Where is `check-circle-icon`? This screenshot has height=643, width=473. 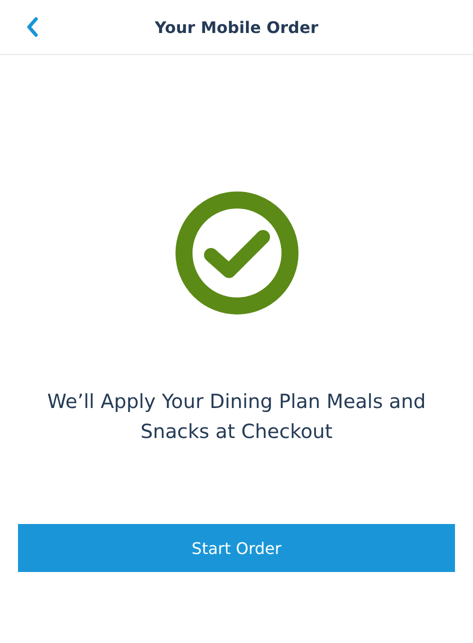
check-circle-icon is located at coordinates (236, 253).